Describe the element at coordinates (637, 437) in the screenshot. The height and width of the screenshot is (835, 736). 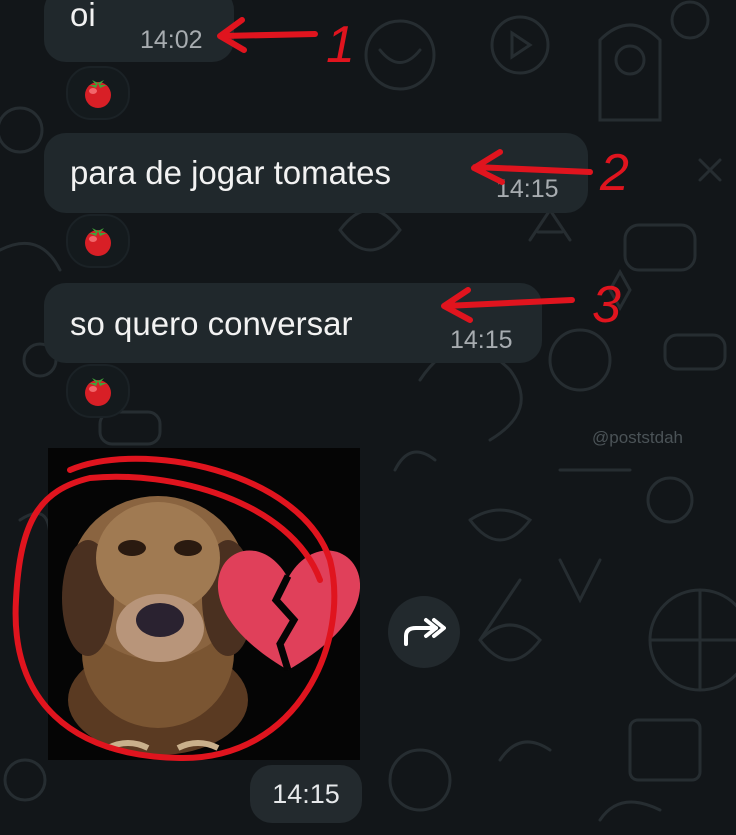
I see `watermark: @poststdah` at that location.